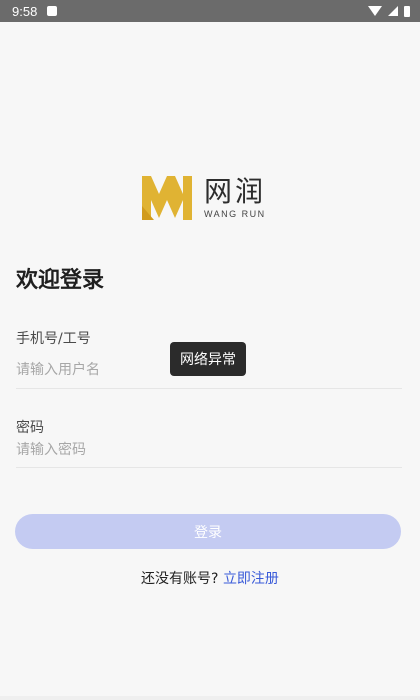 This screenshot has width=420, height=700. What do you see at coordinates (60, 280) in the screenshot?
I see `page-title: 欢迎登录` at bounding box center [60, 280].